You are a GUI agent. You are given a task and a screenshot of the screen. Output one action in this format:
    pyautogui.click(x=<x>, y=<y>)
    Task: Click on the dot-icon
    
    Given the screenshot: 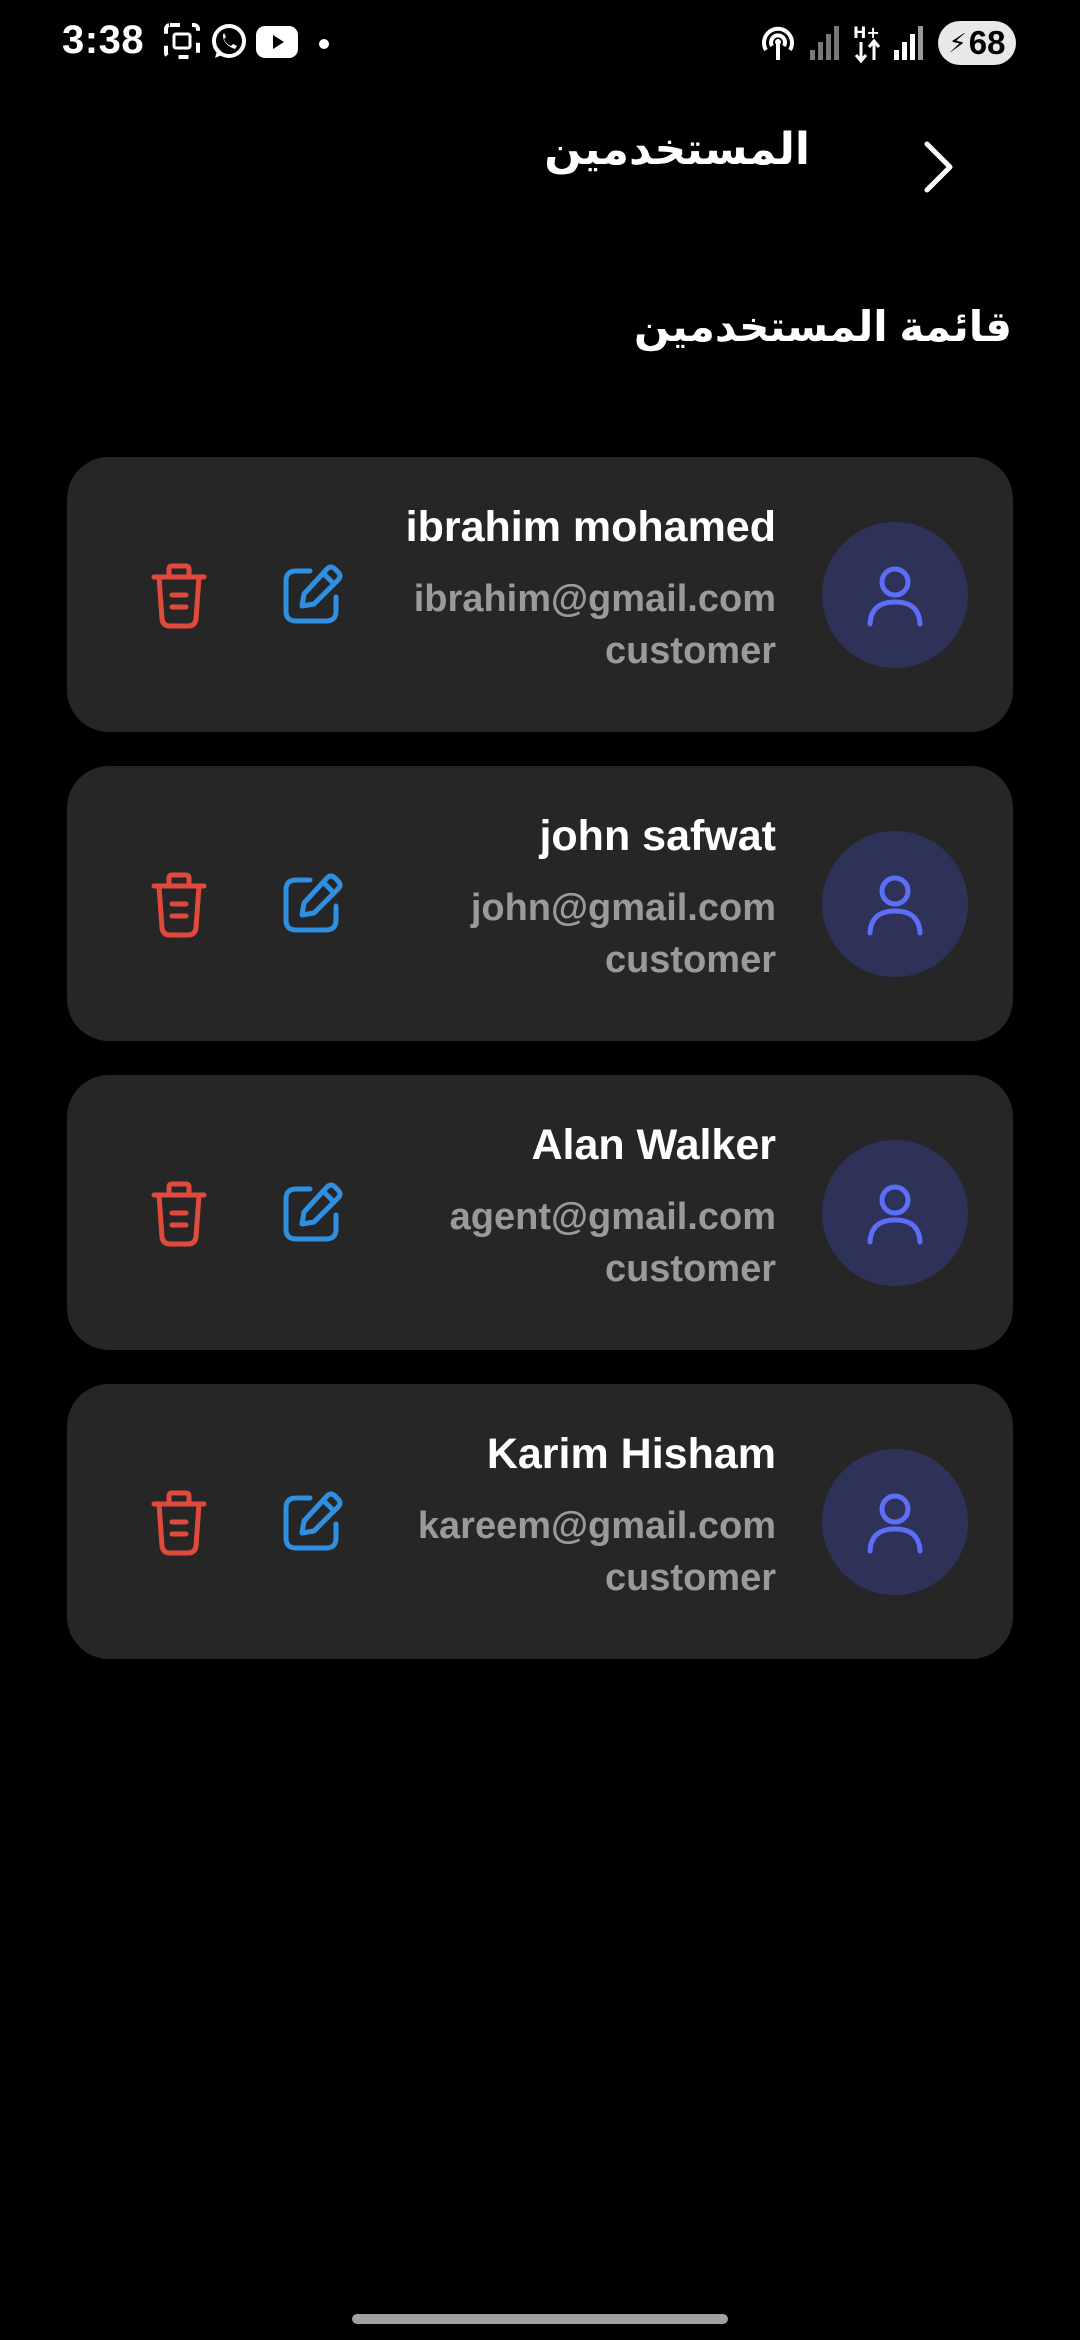 What is the action you would take?
    pyautogui.click(x=324, y=44)
    